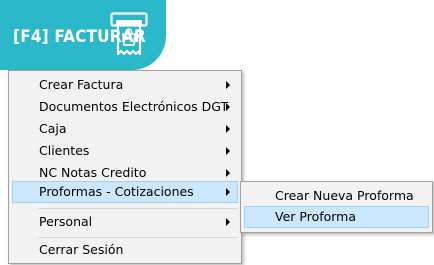 This screenshot has width=434, height=265. I want to click on submenu-item-label: Ver Proforma, so click(316, 216).